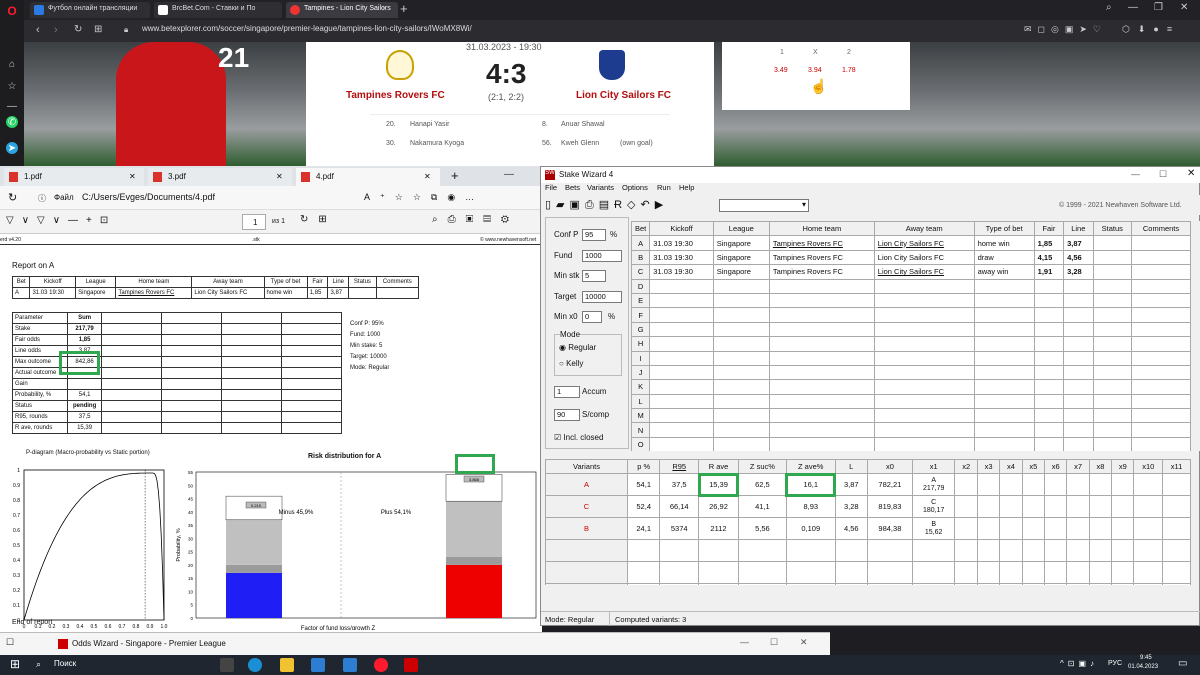 Image resolution: width=1200 pixels, height=675 pixels. I want to click on bet-letter: L, so click(641, 401).